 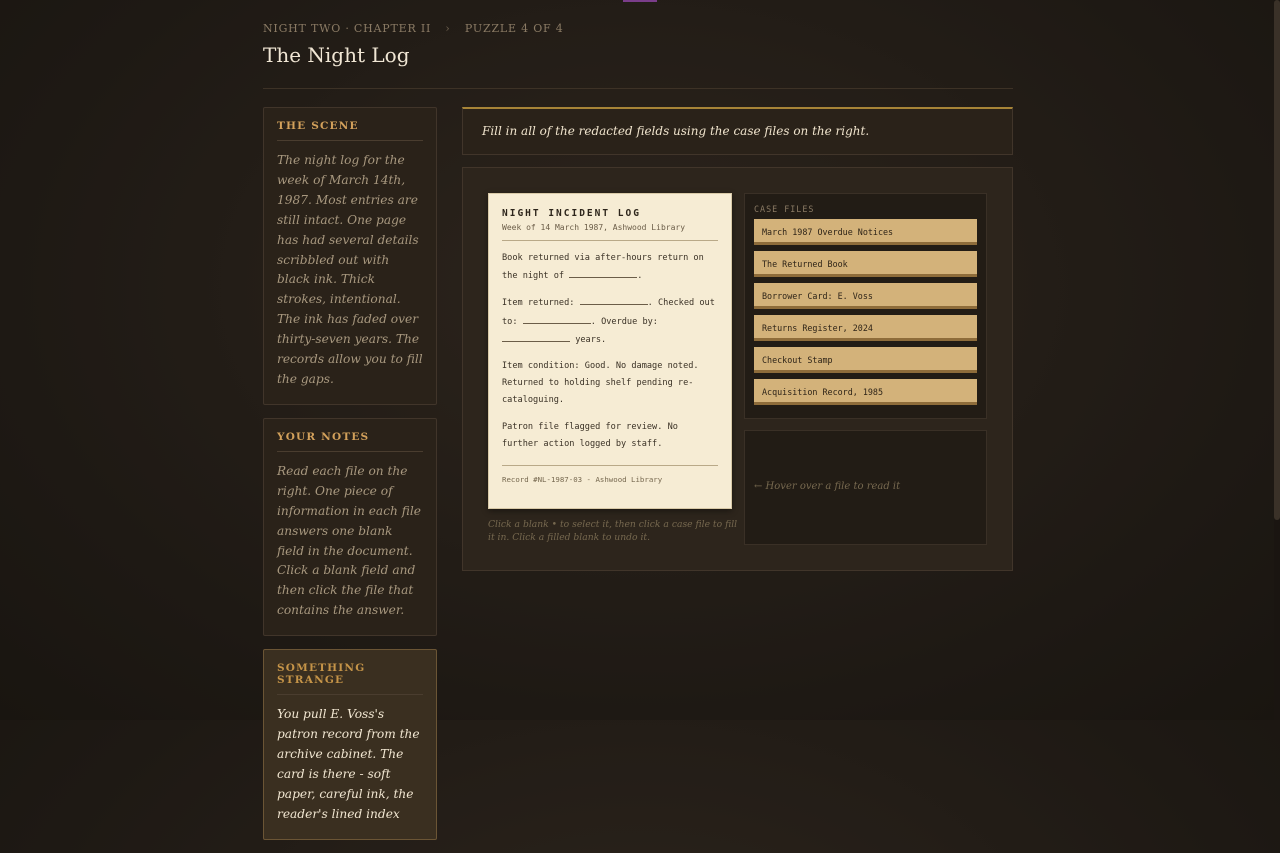 I want to click on document-subtitle: Week of 14 March 1987, Ashwood Library, so click(x=610, y=232).